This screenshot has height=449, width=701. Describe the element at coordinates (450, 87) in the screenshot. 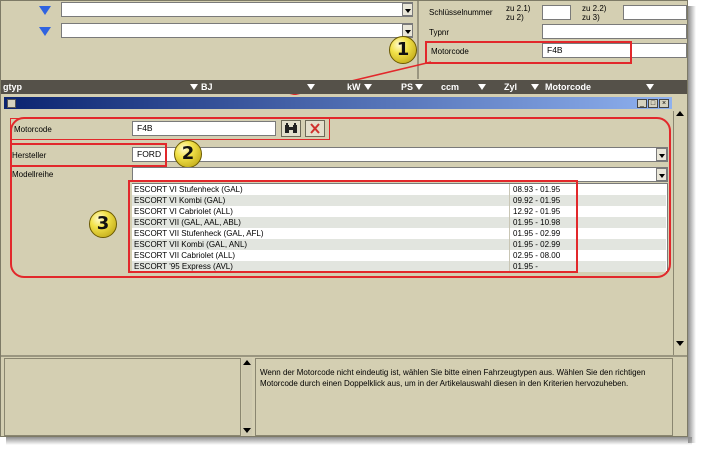

I see `column-header-ccm: ccm` at that location.